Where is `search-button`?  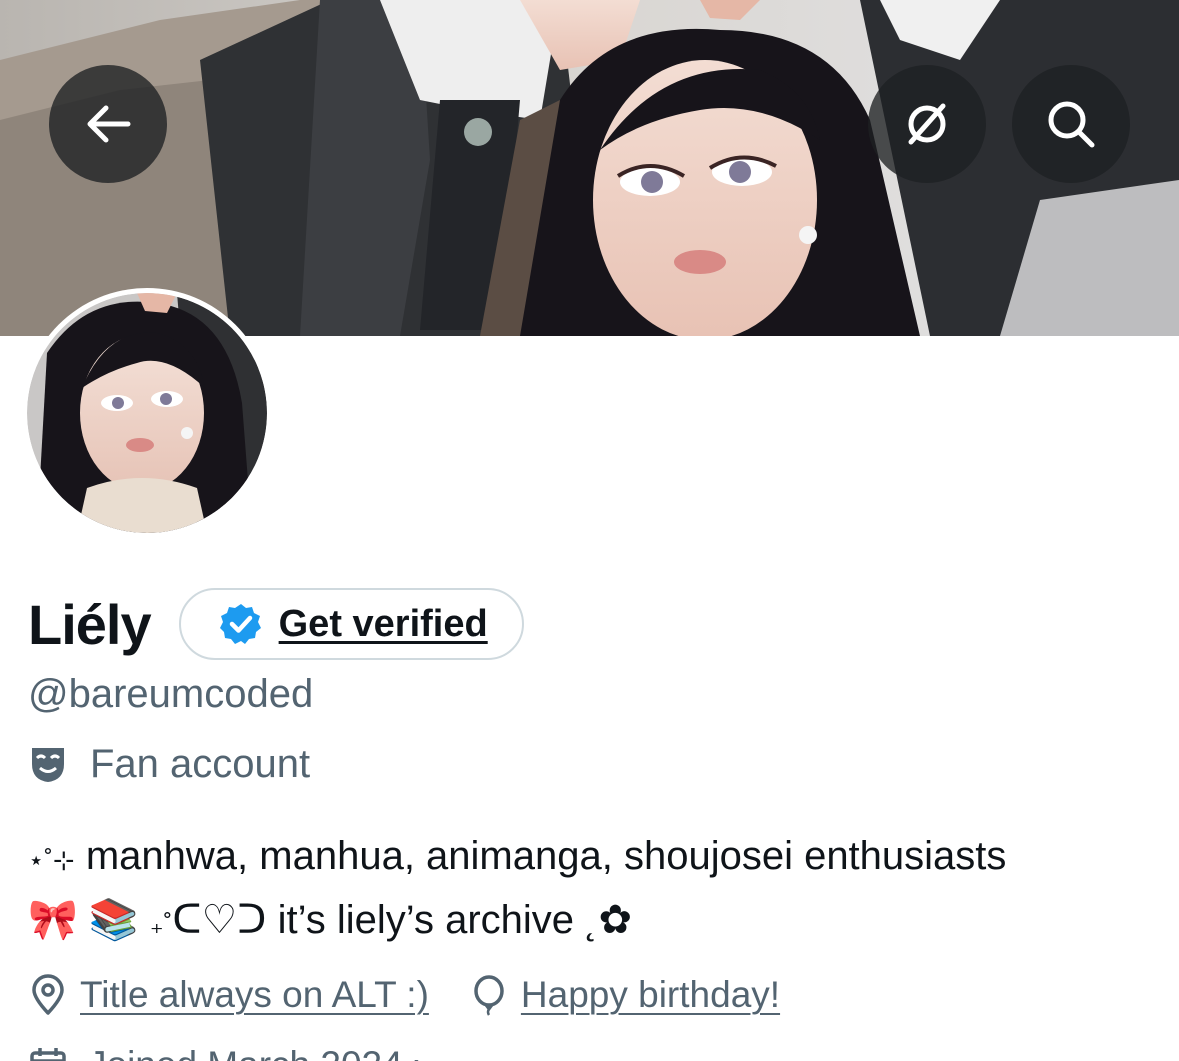 search-button is located at coordinates (1071, 124).